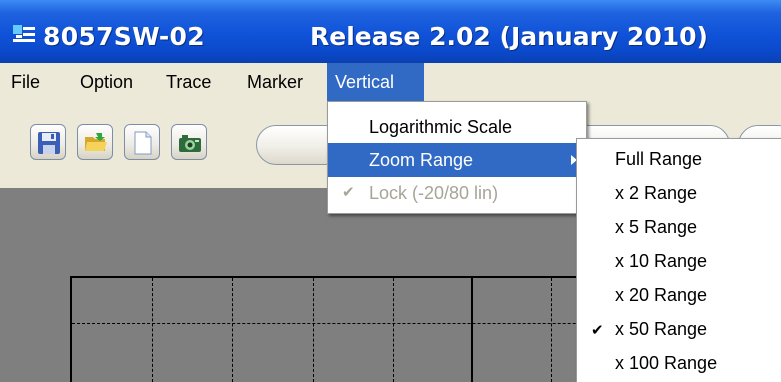 The width and height of the screenshot is (781, 382). I want to click on x10-range-item: x 10 Range, so click(679, 261).